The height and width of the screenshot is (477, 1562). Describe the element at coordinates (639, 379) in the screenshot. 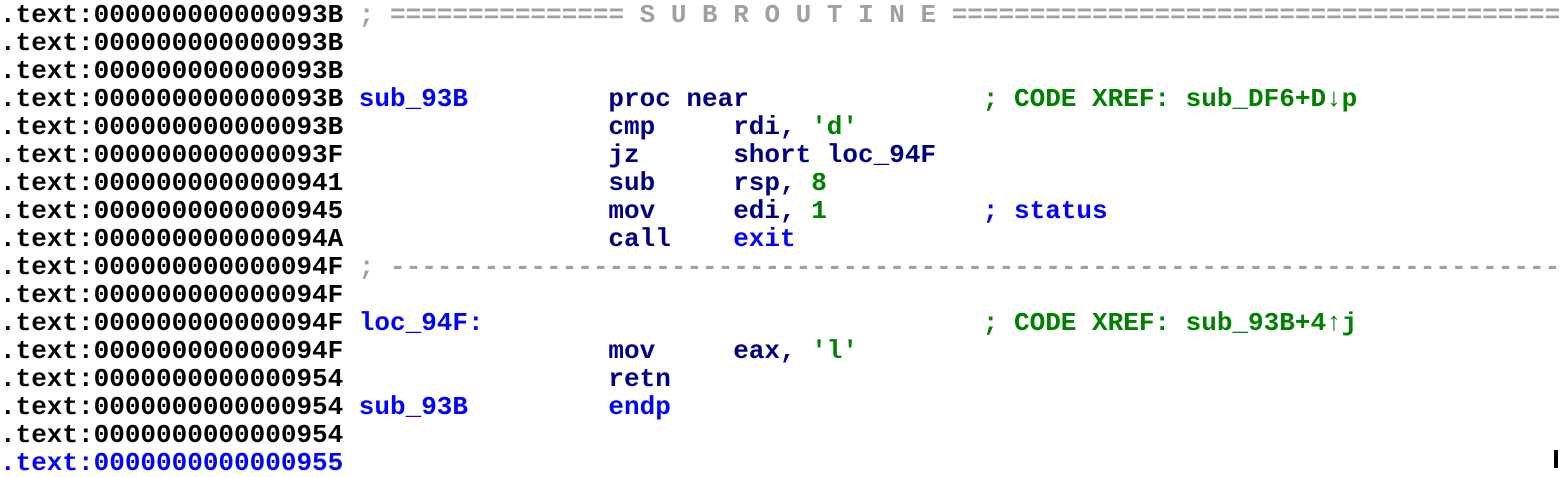

I see `mnemonic: retn` at that location.